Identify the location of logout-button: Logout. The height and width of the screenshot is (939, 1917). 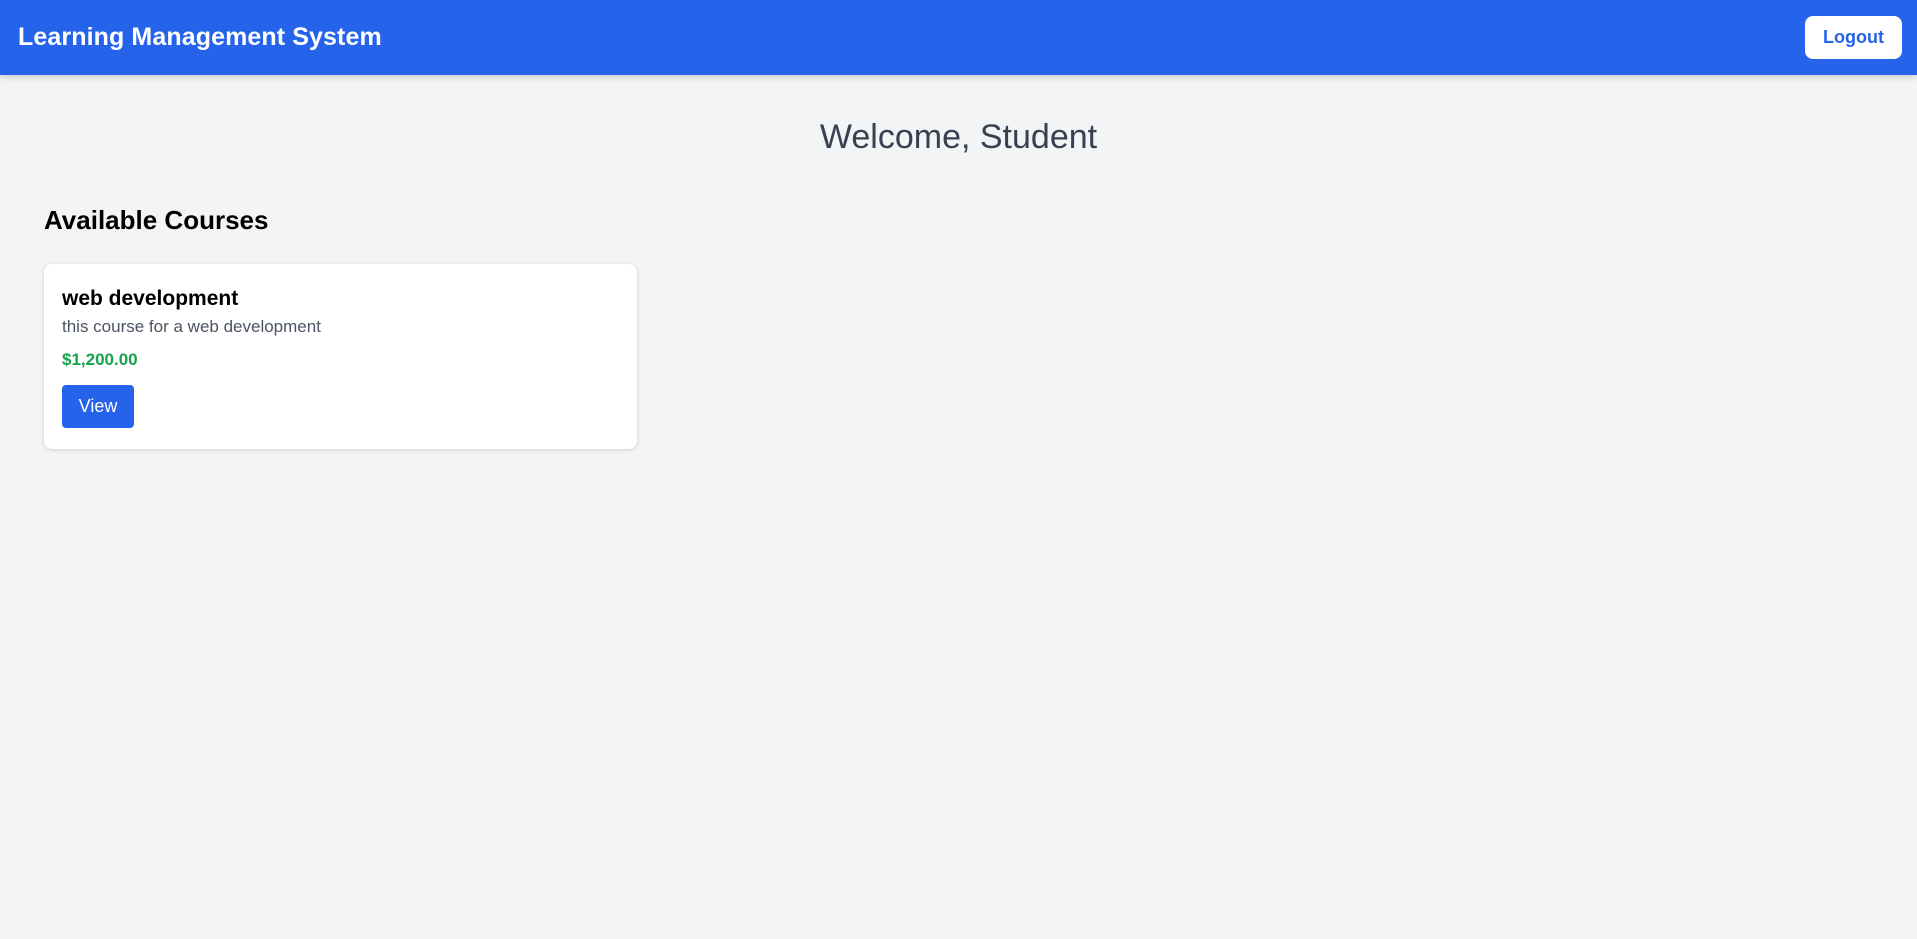
(1853, 37).